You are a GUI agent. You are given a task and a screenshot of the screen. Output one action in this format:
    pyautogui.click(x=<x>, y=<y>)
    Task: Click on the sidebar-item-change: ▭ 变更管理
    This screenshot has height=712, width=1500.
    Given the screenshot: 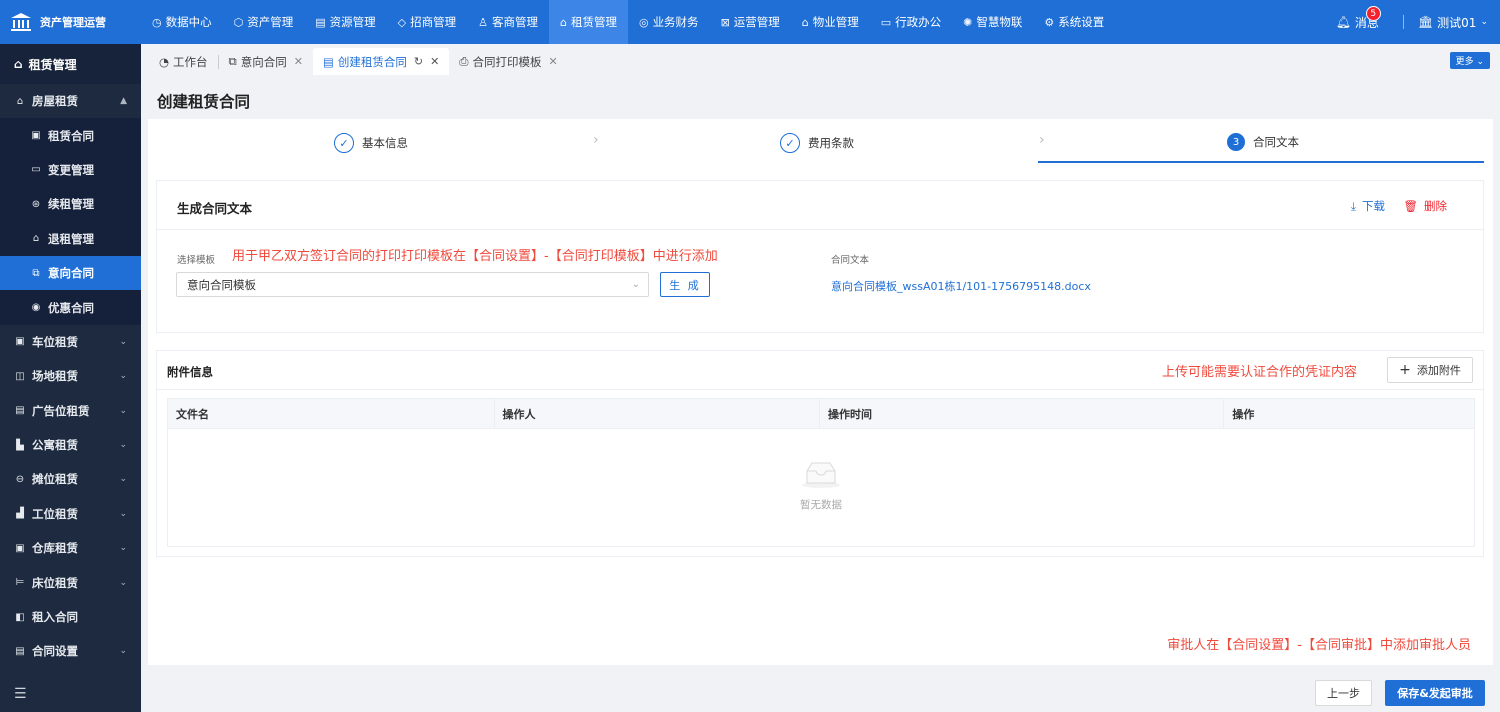 What is the action you would take?
    pyautogui.click(x=70, y=170)
    